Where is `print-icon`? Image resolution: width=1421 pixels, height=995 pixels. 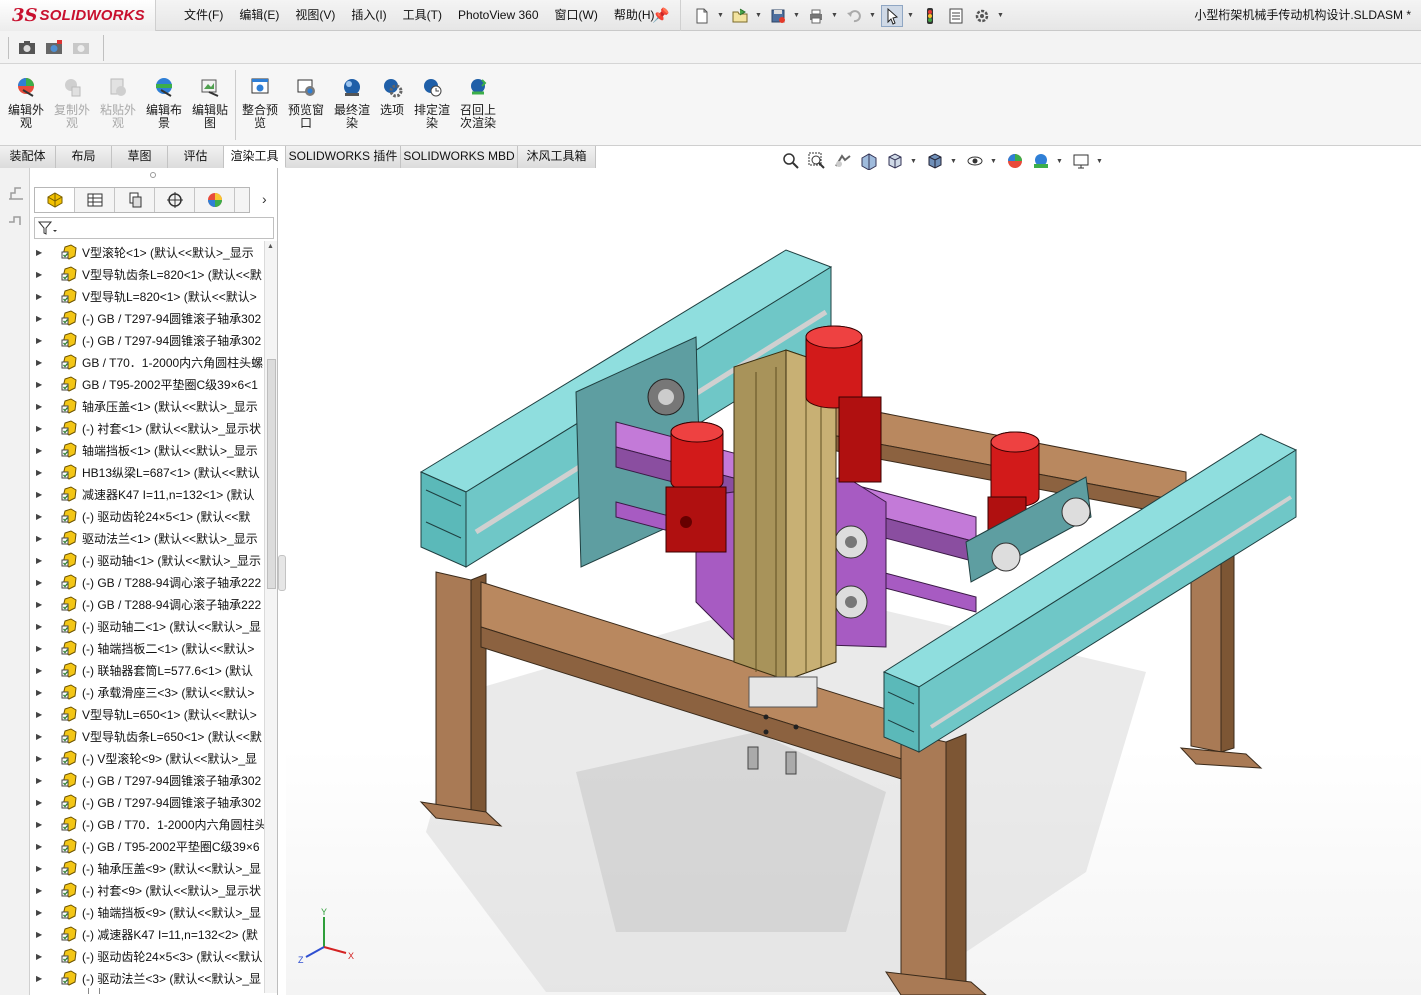
print-icon is located at coordinates (816, 16).